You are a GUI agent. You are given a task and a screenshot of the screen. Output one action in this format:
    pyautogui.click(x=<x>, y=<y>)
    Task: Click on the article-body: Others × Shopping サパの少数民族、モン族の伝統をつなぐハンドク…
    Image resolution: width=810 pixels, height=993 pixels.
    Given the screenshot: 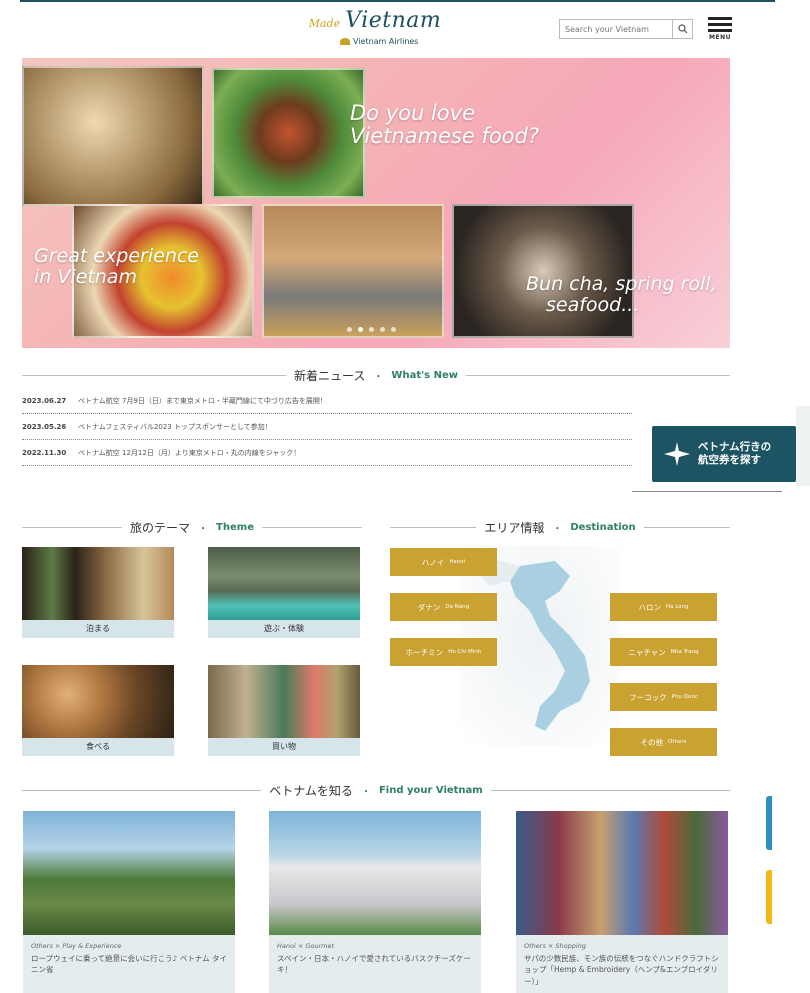 What is the action you would take?
    pyautogui.click(x=622, y=964)
    